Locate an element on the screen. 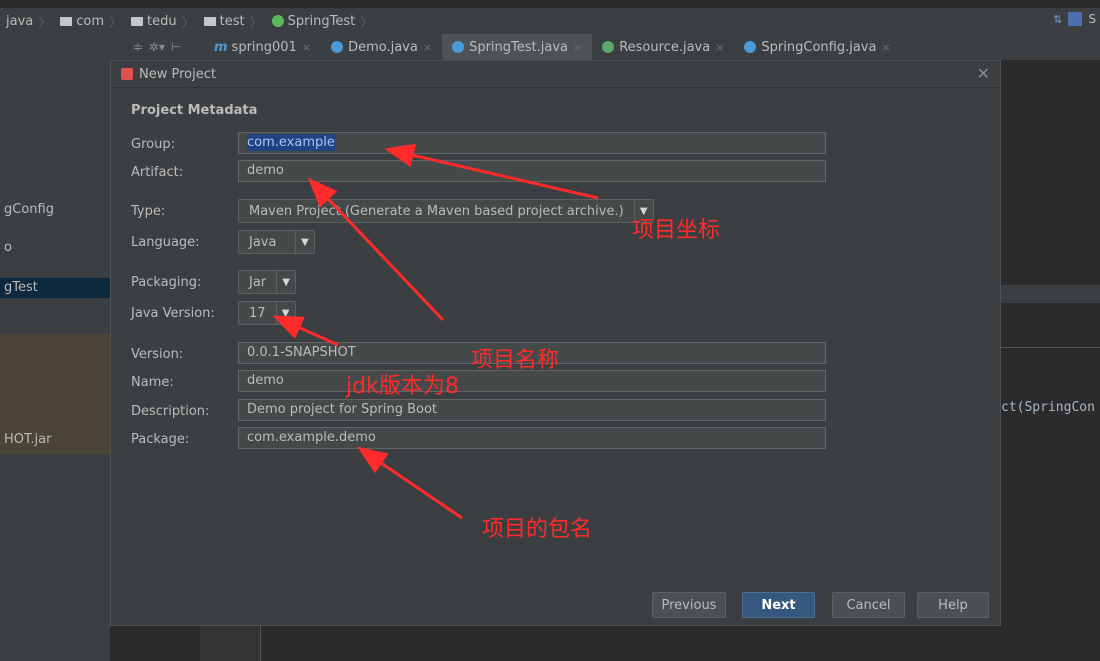  editor-divider is located at coordinates (1050, 347).